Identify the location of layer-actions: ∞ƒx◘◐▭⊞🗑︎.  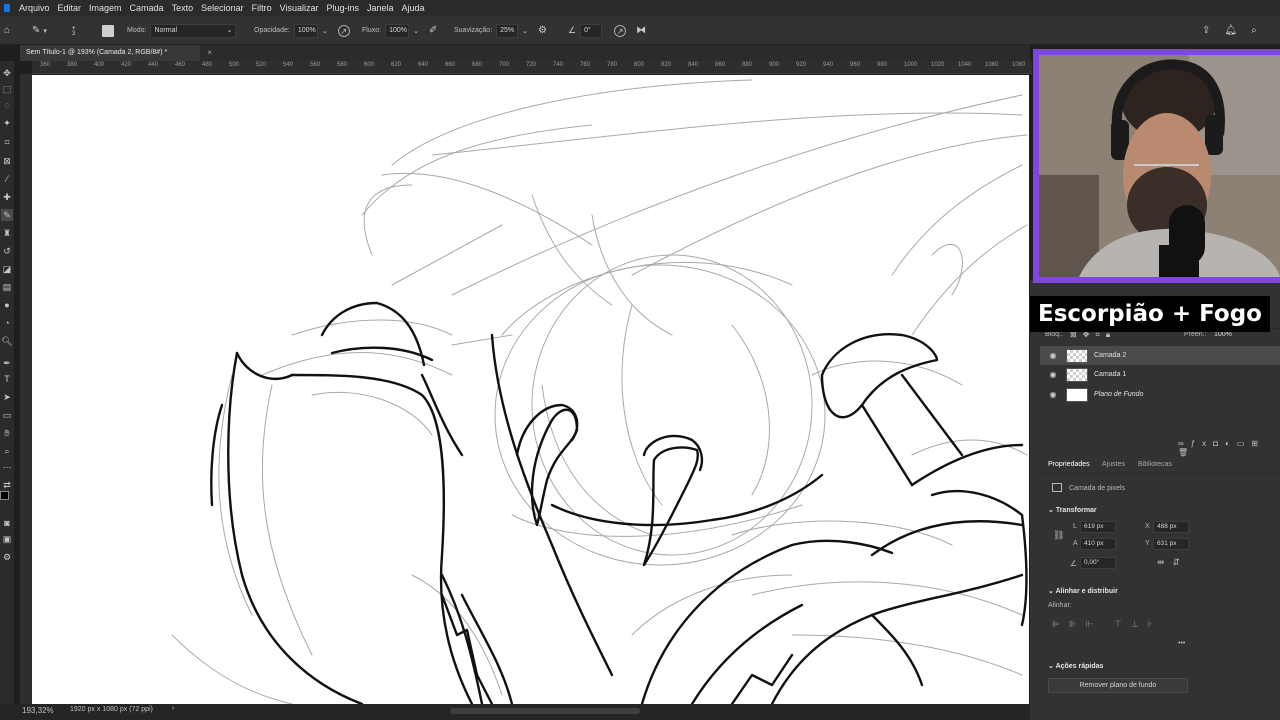
(1229, 448).